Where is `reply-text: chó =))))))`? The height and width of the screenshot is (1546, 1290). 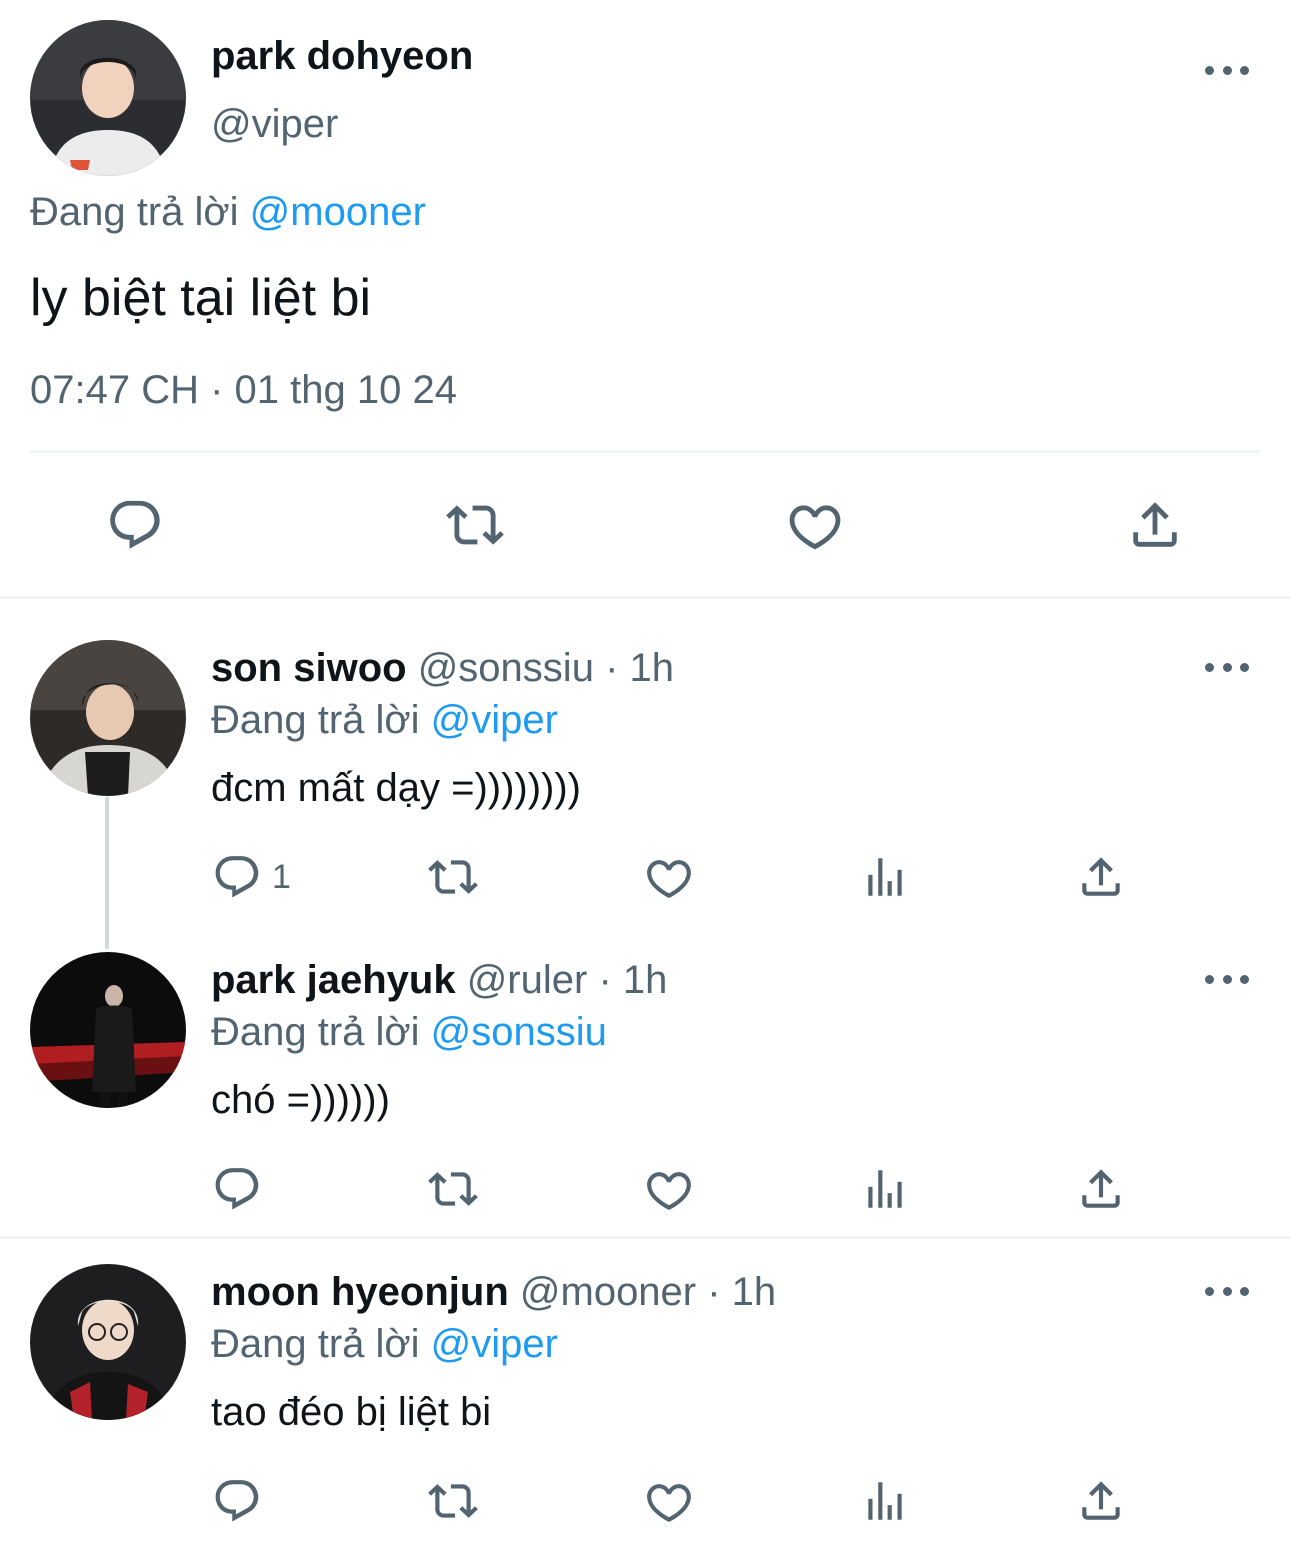 reply-text: chó =)))))) is located at coordinates (300, 1100).